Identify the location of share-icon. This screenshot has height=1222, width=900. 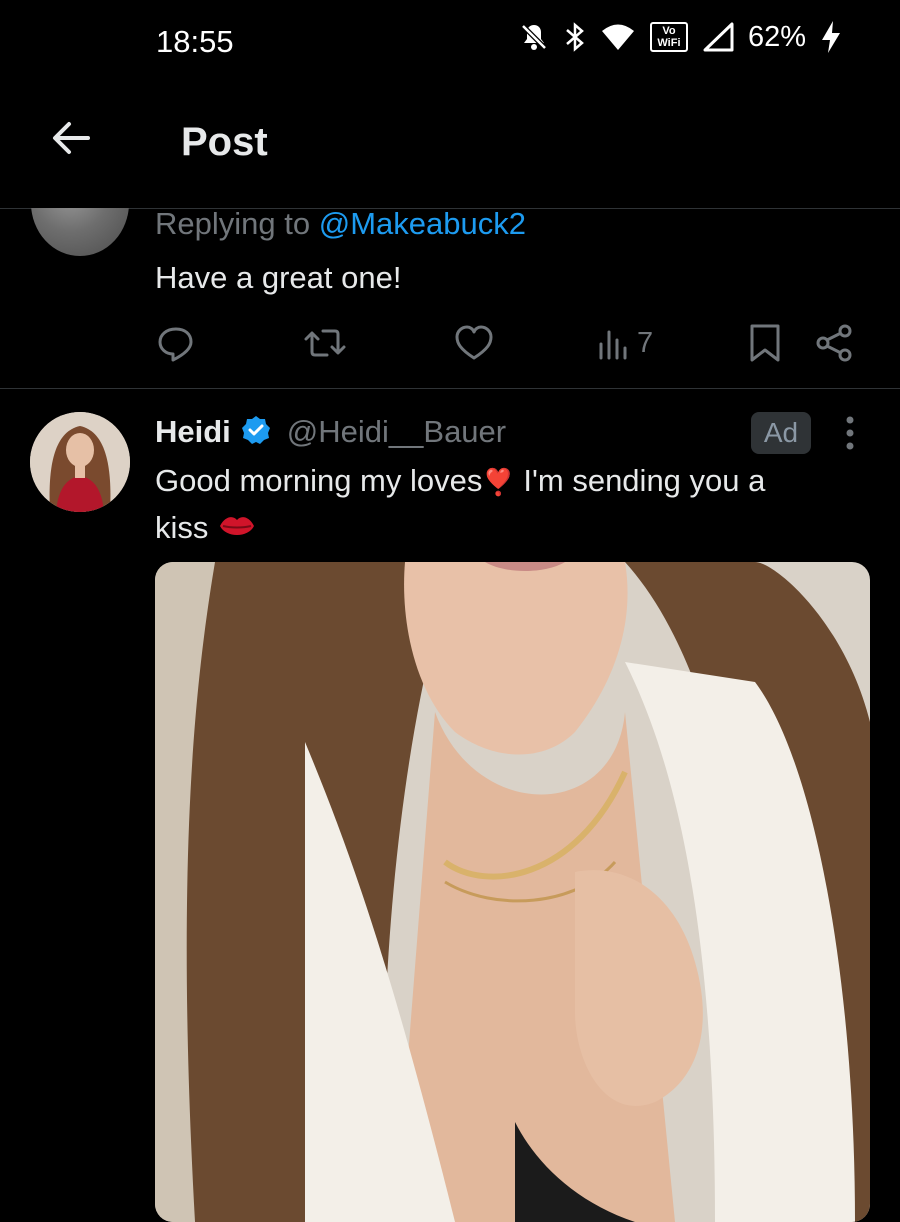
(834, 343).